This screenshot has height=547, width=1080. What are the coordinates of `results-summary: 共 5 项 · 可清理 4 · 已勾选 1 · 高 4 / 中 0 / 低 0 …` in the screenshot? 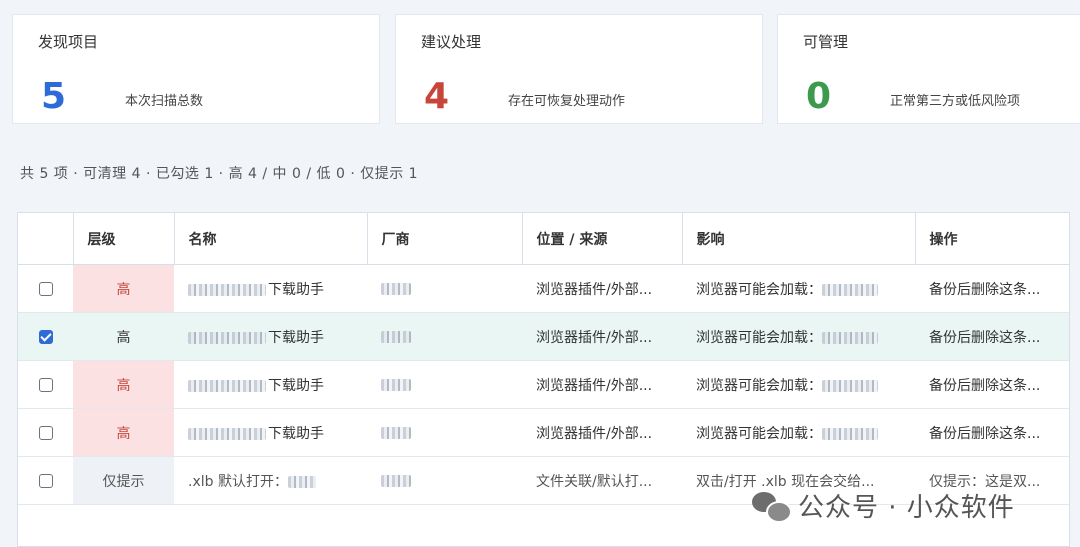 It's located at (219, 174).